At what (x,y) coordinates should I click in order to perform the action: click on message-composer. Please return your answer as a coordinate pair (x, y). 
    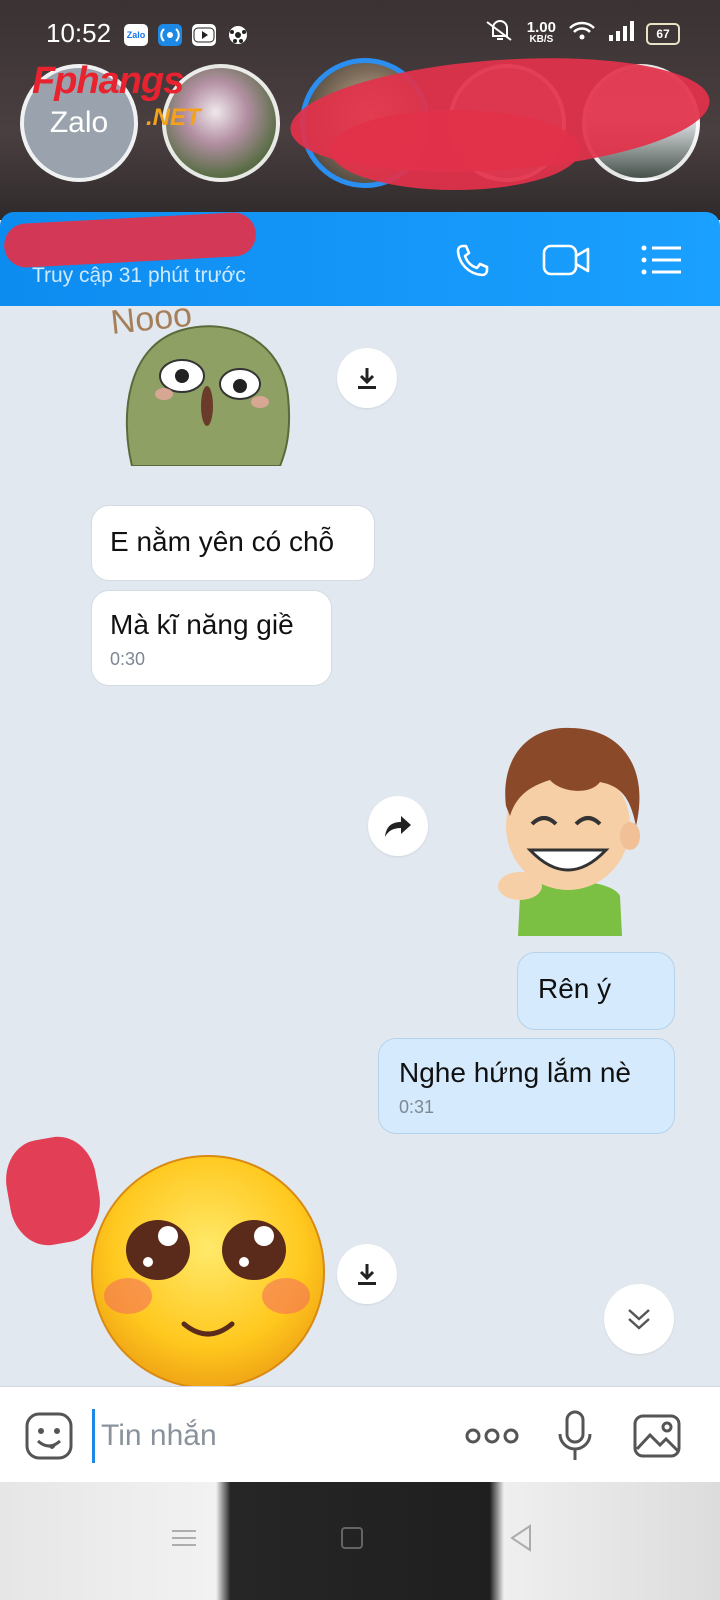
    Looking at the image, I should click on (360, 1434).